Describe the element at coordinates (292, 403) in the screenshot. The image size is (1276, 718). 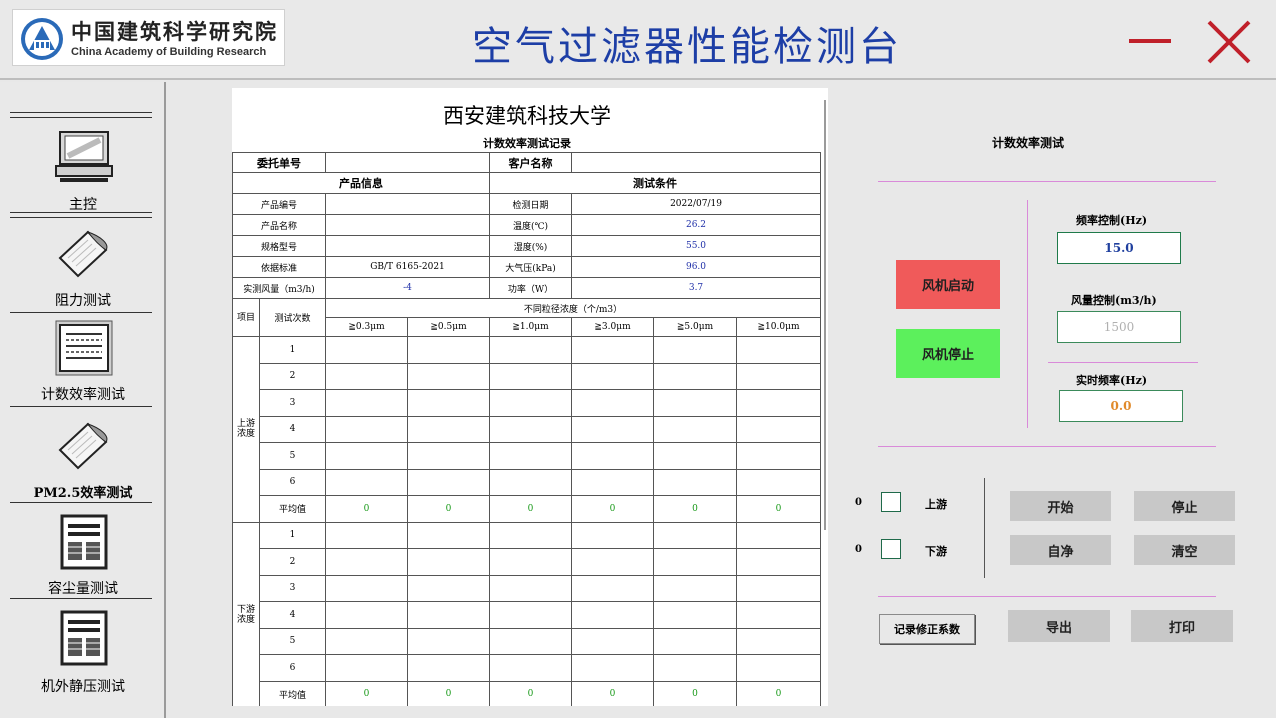
I see `run-number: 3` at that location.